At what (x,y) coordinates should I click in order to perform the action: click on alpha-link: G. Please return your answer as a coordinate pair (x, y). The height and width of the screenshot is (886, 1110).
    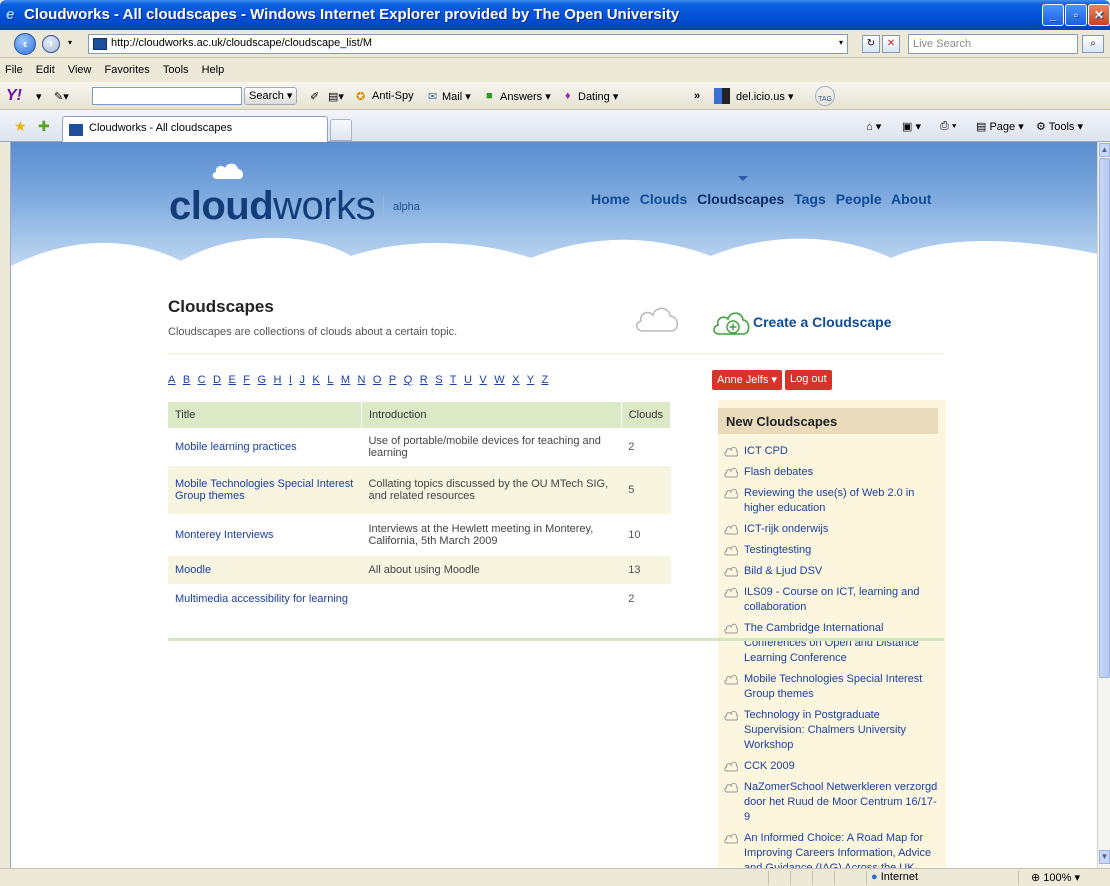
    Looking at the image, I should click on (261, 380).